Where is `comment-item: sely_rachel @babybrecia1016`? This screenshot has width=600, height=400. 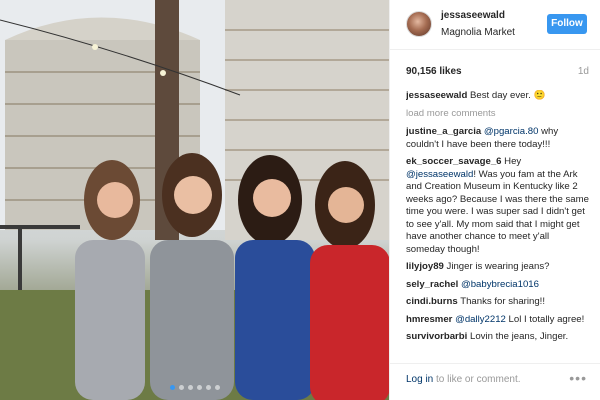
comment-item: sely_rachel @babybrecia1016 is located at coordinates (498, 285).